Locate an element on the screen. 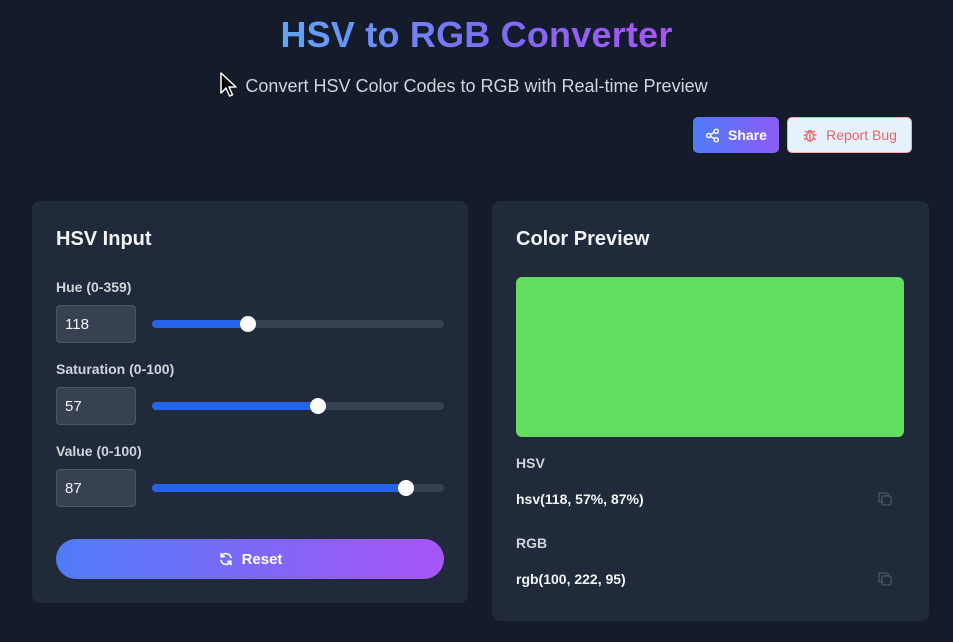 Image resolution: width=953 pixels, height=642 pixels. report-bug-label: Report Bug is located at coordinates (861, 135).